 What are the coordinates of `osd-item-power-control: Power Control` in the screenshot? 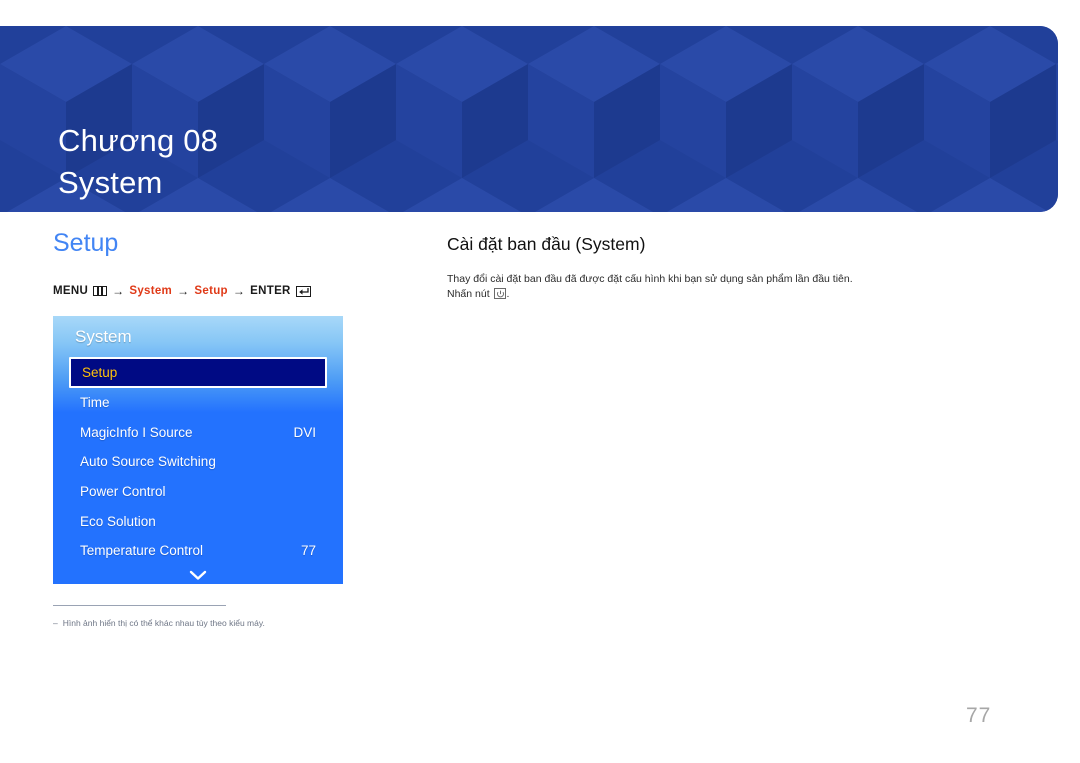 It's located at (198, 492).